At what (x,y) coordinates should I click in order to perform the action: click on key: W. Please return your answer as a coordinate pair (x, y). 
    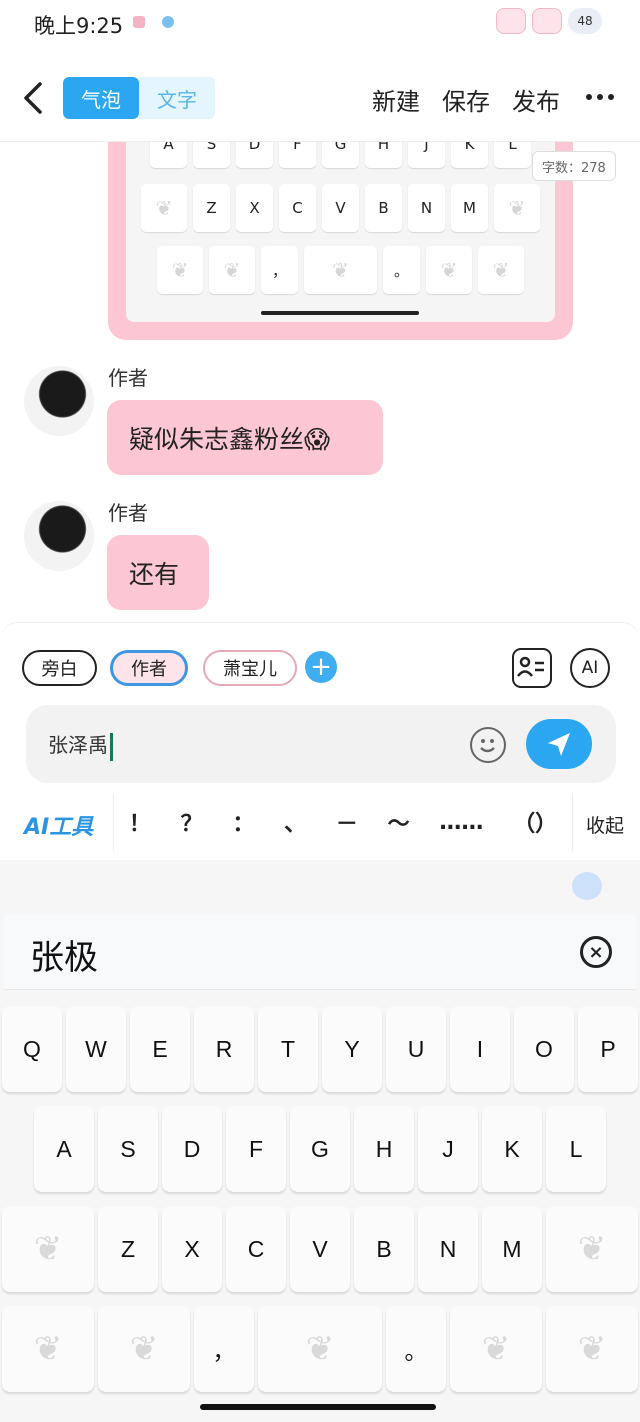
    Looking at the image, I should click on (96, 1049).